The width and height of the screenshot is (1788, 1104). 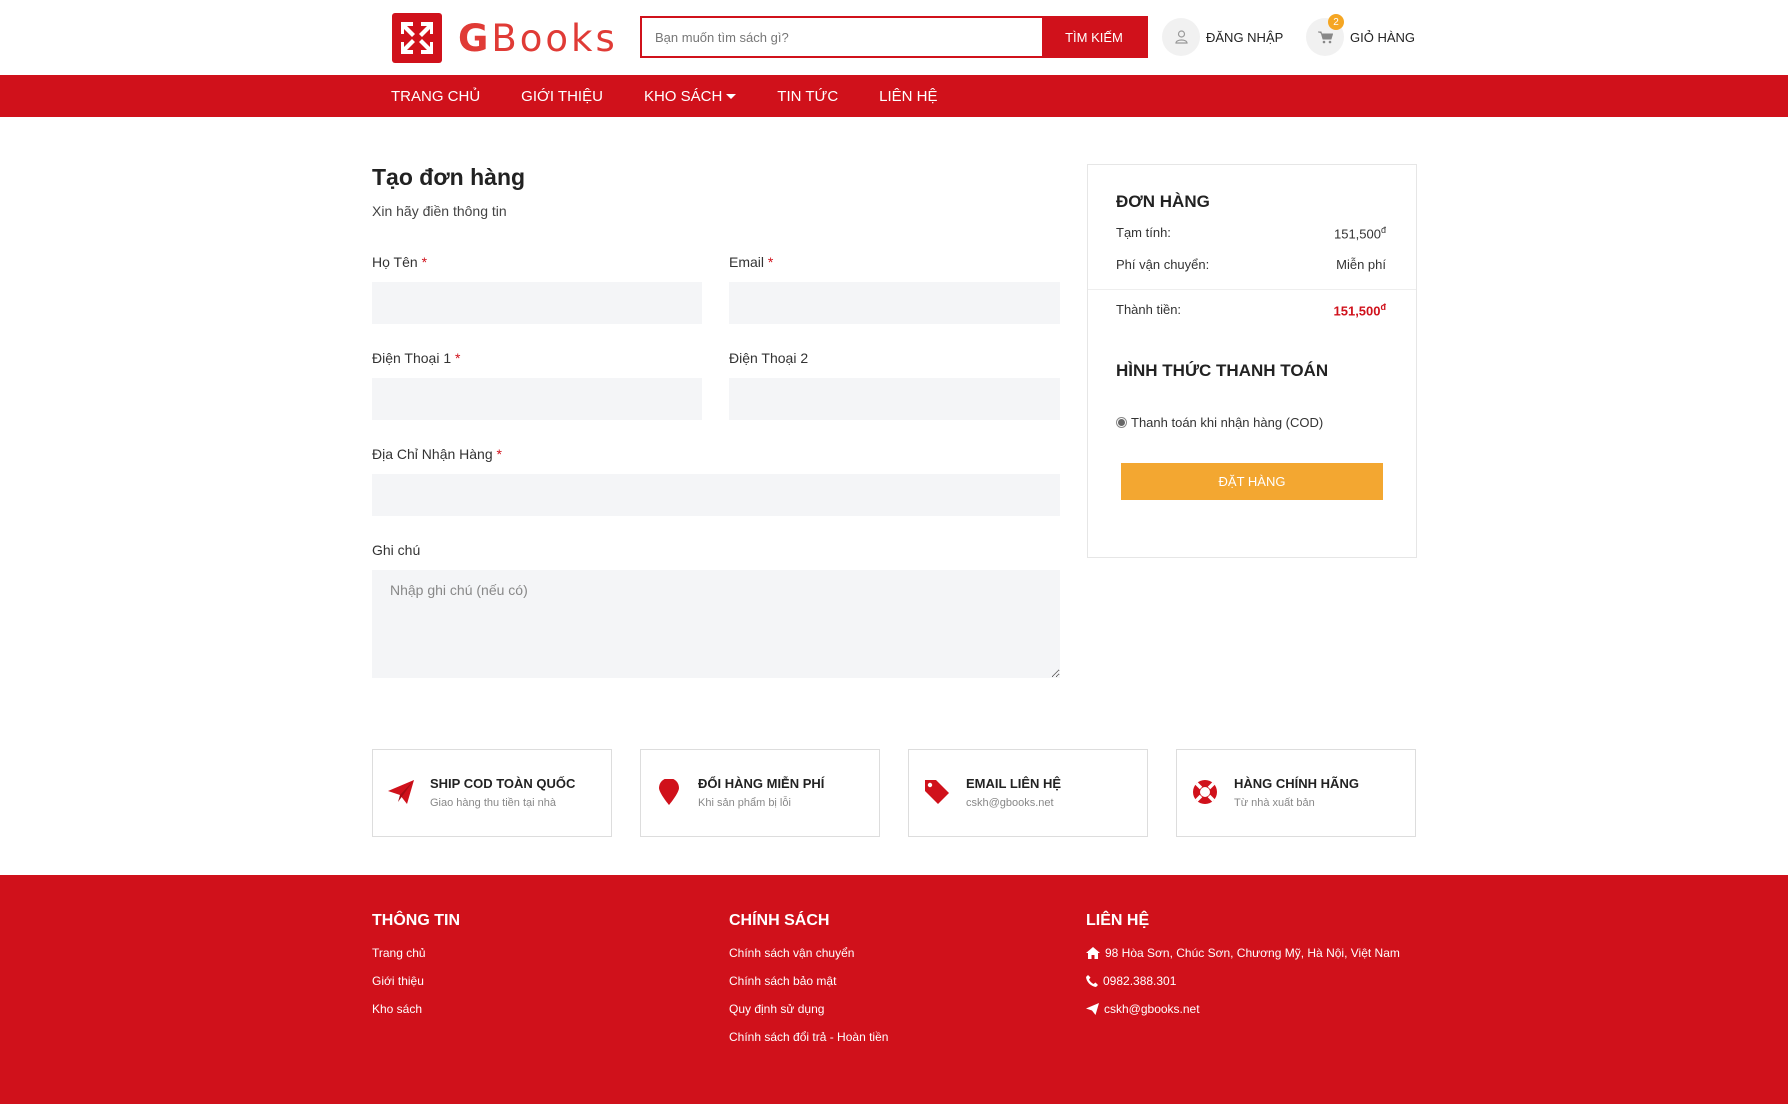 What do you see at coordinates (1296, 793) in the screenshot?
I see `feature-box: HÀNG CHÍNH HÃNG Từ nhà xuất bản` at bounding box center [1296, 793].